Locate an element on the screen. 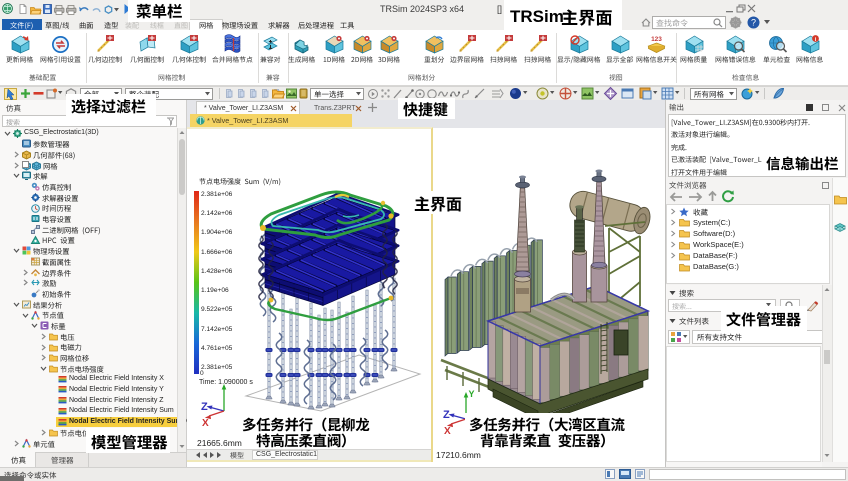 The height and width of the screenshot is (481, 848). svg-text: 123 is located at coordinates (656, 39).